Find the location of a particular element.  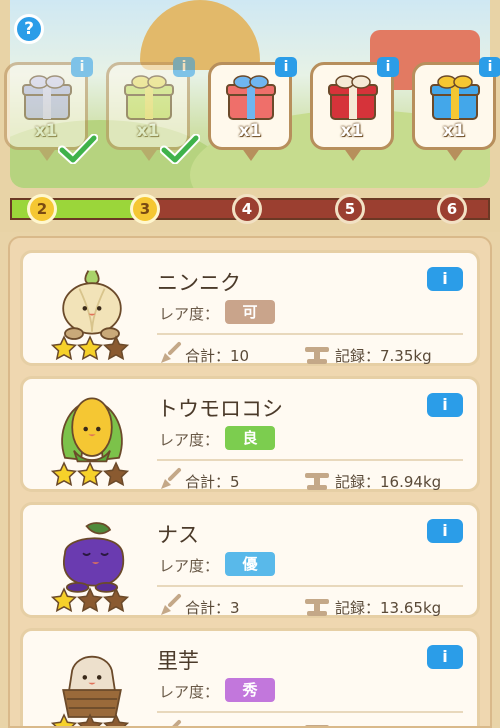

crop-card: ナスレア度： 優 i 合計：3 記録：13.65kg is located at coordinates (250, 560).